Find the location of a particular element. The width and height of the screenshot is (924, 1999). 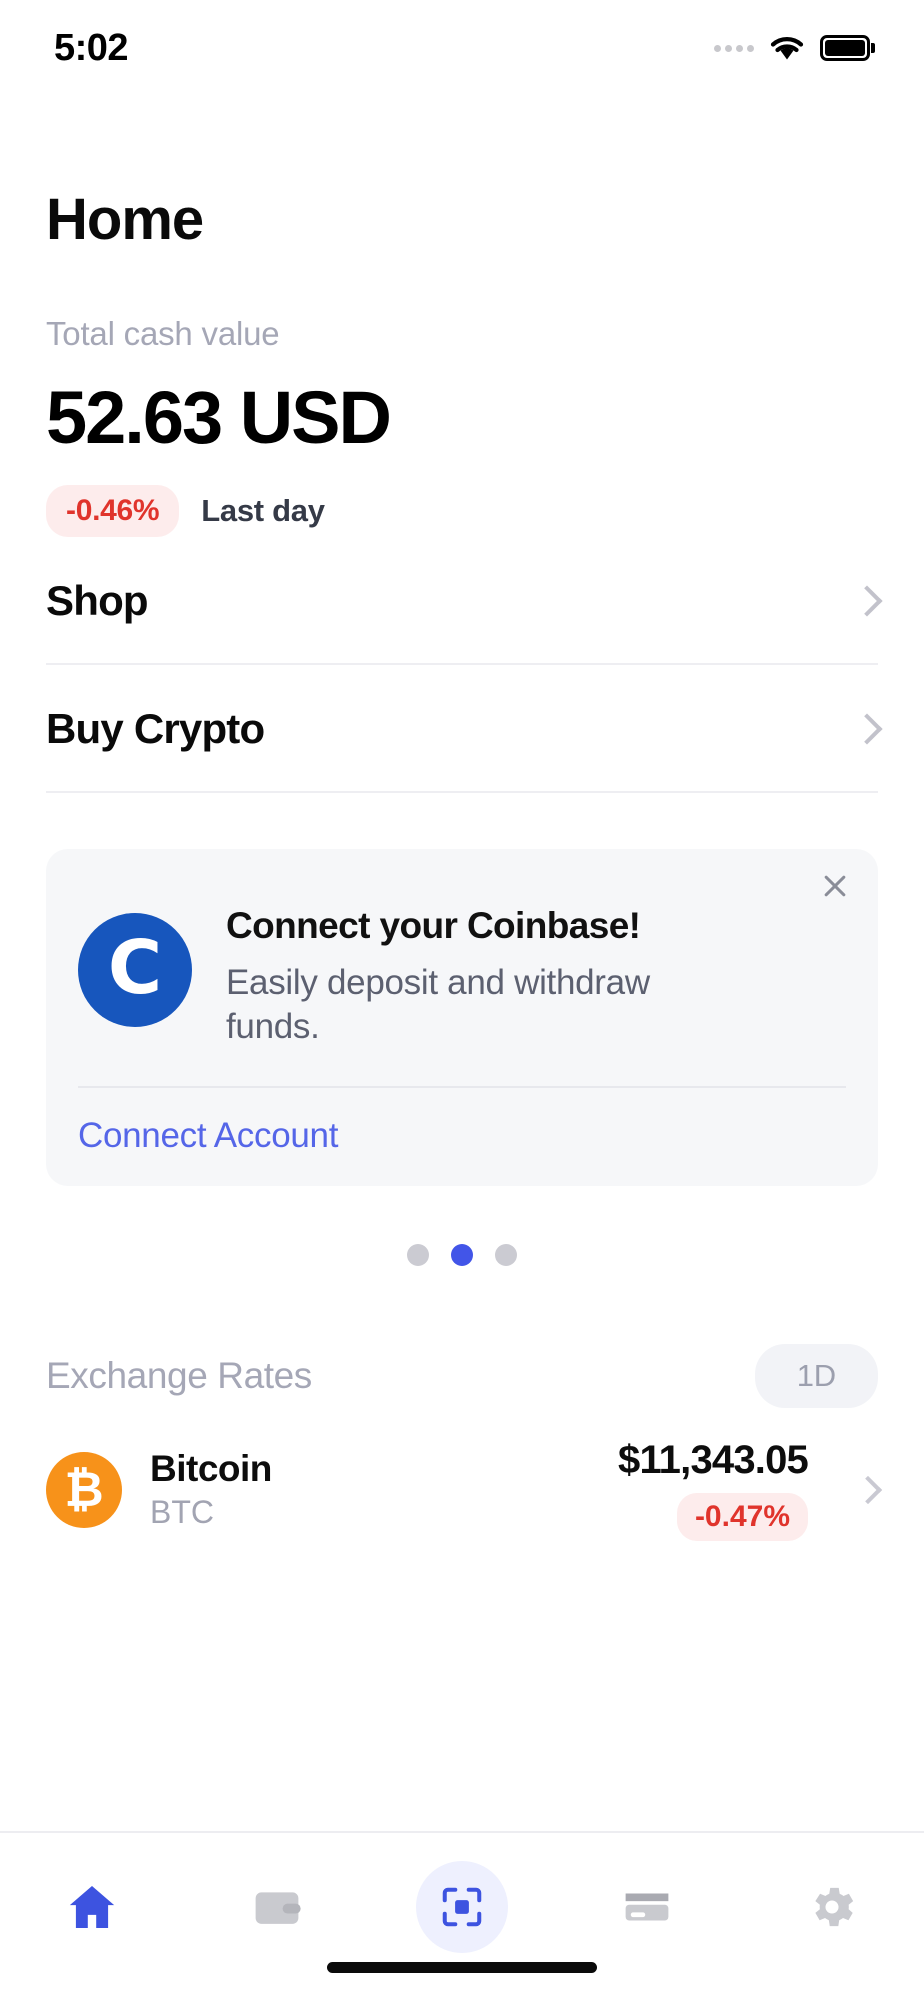

home-indicator is located at coordinates (462, 1967).